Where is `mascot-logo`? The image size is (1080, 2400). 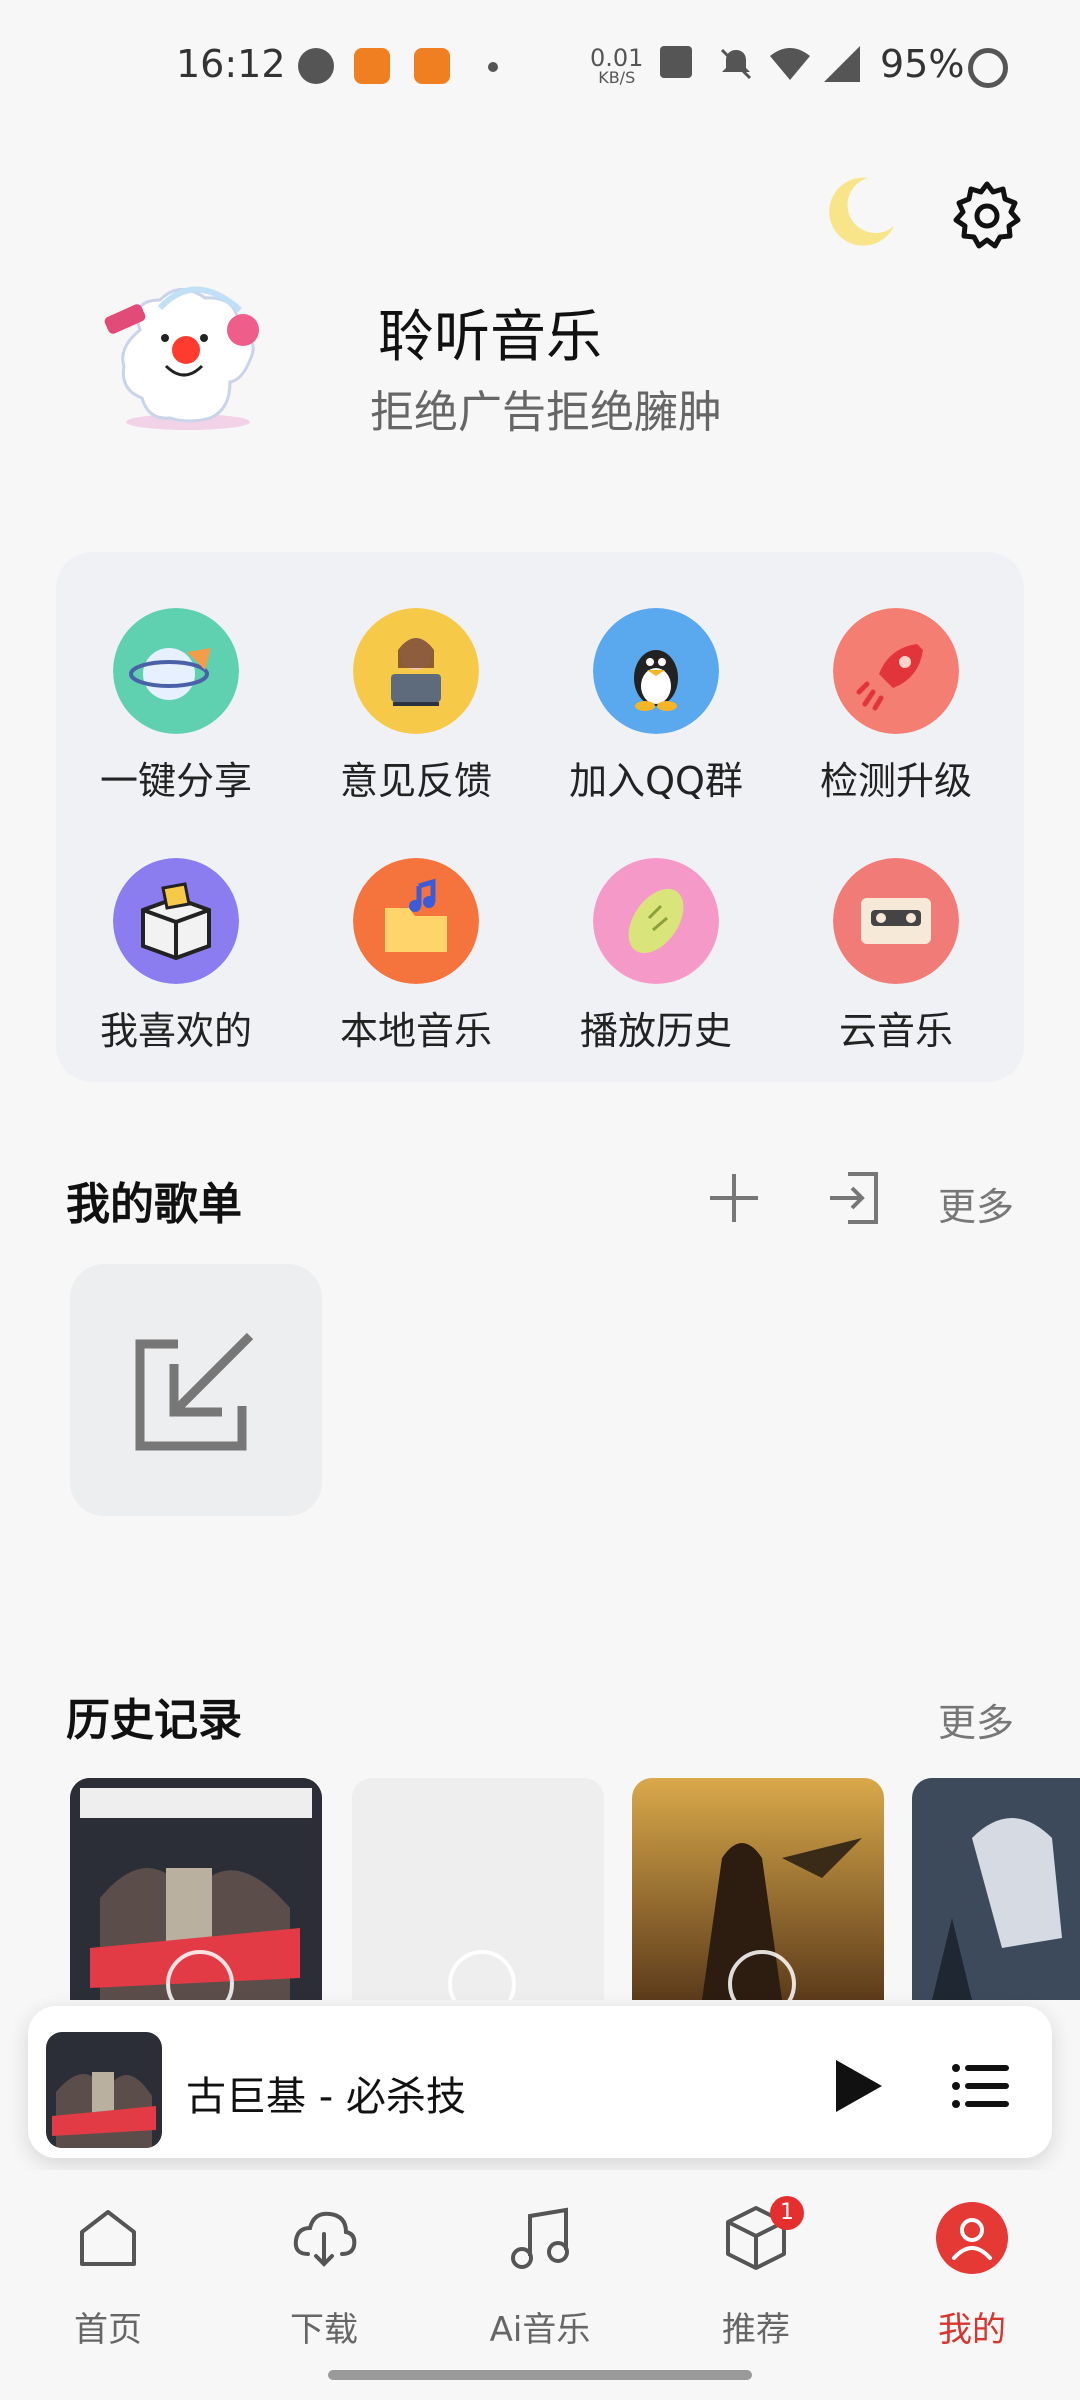 mascot-logo is located at coordinates (181, 358).